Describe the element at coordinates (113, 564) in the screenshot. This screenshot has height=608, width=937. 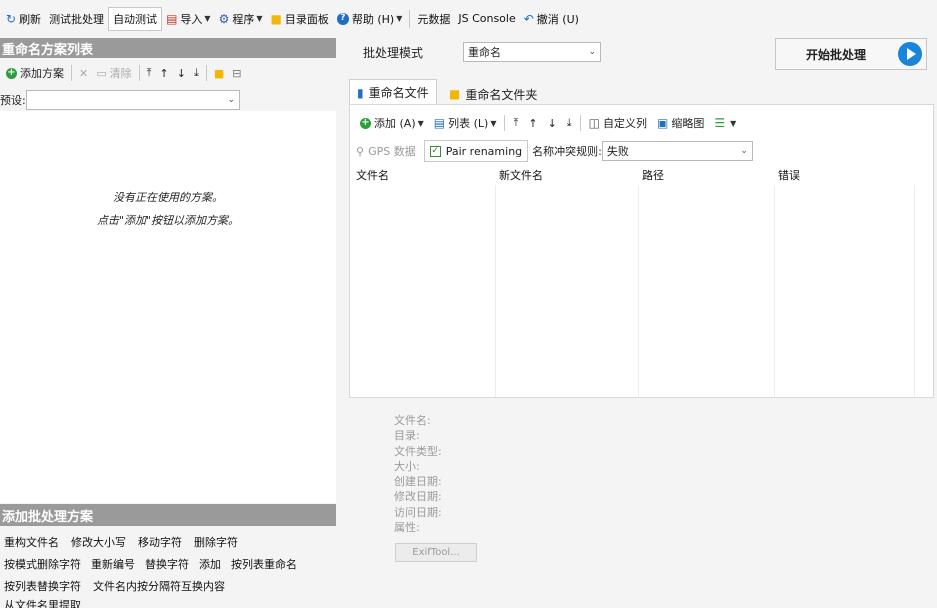
I see `action-link: 重新编号` at that location.